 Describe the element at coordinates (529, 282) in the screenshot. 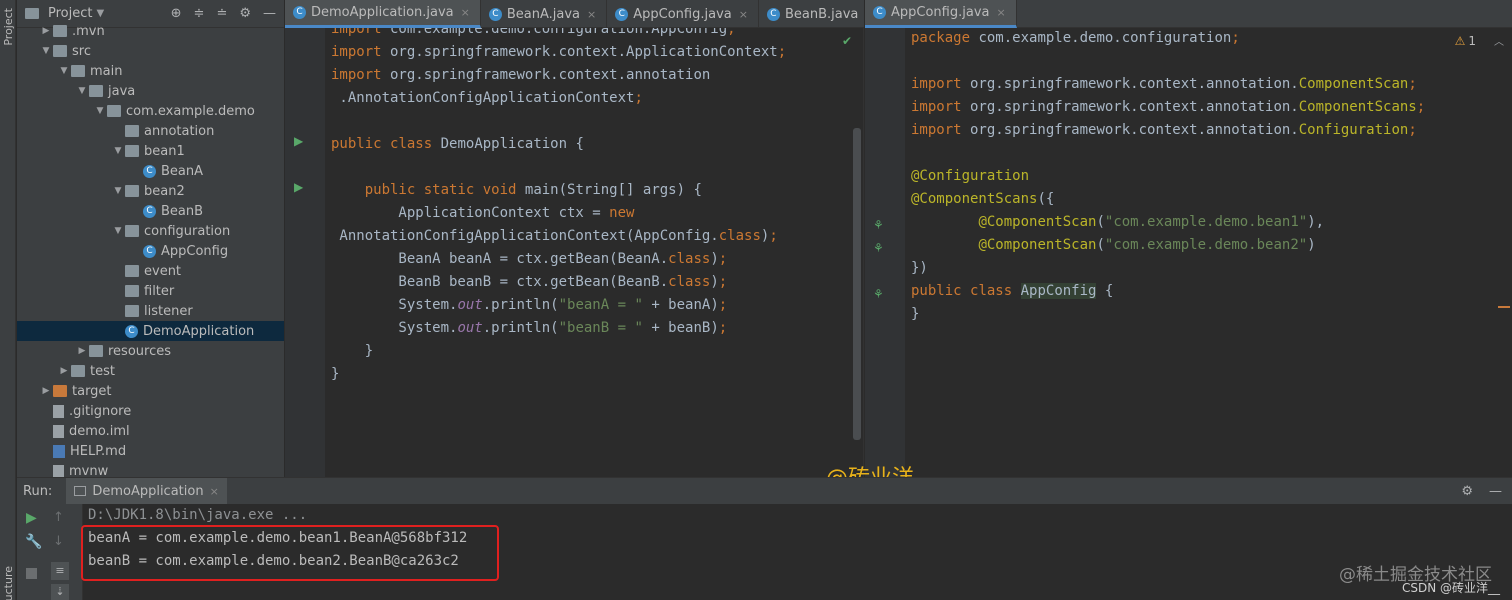

I see `code-line: BeanB beanB = ctx.getBean(BeanB.class);` at that location.